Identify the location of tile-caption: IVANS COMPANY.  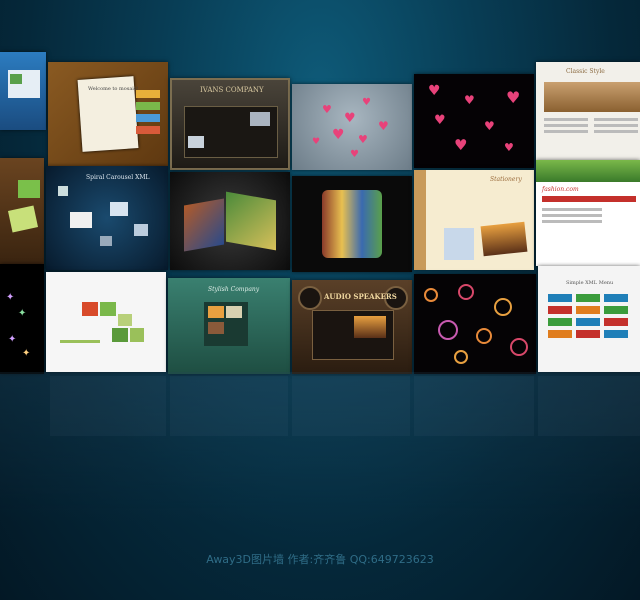
(232, 90).